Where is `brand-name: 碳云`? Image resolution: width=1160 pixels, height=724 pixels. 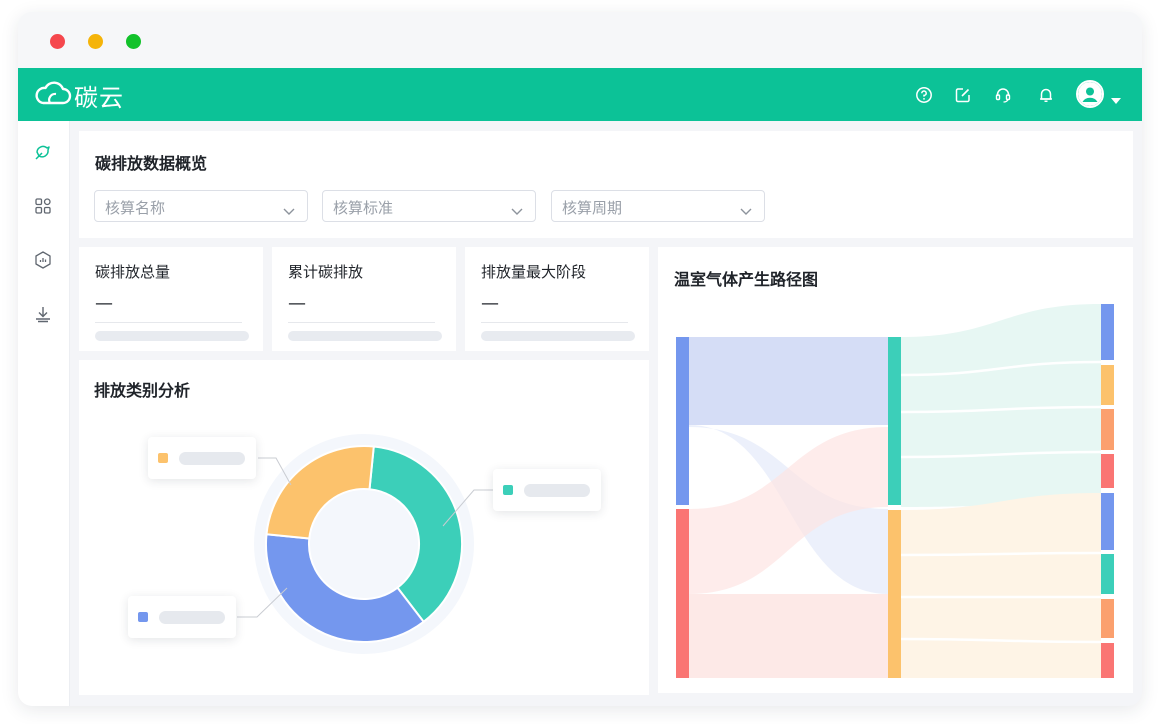
brand-name: 碳云 is located at coordinates (99, 97).